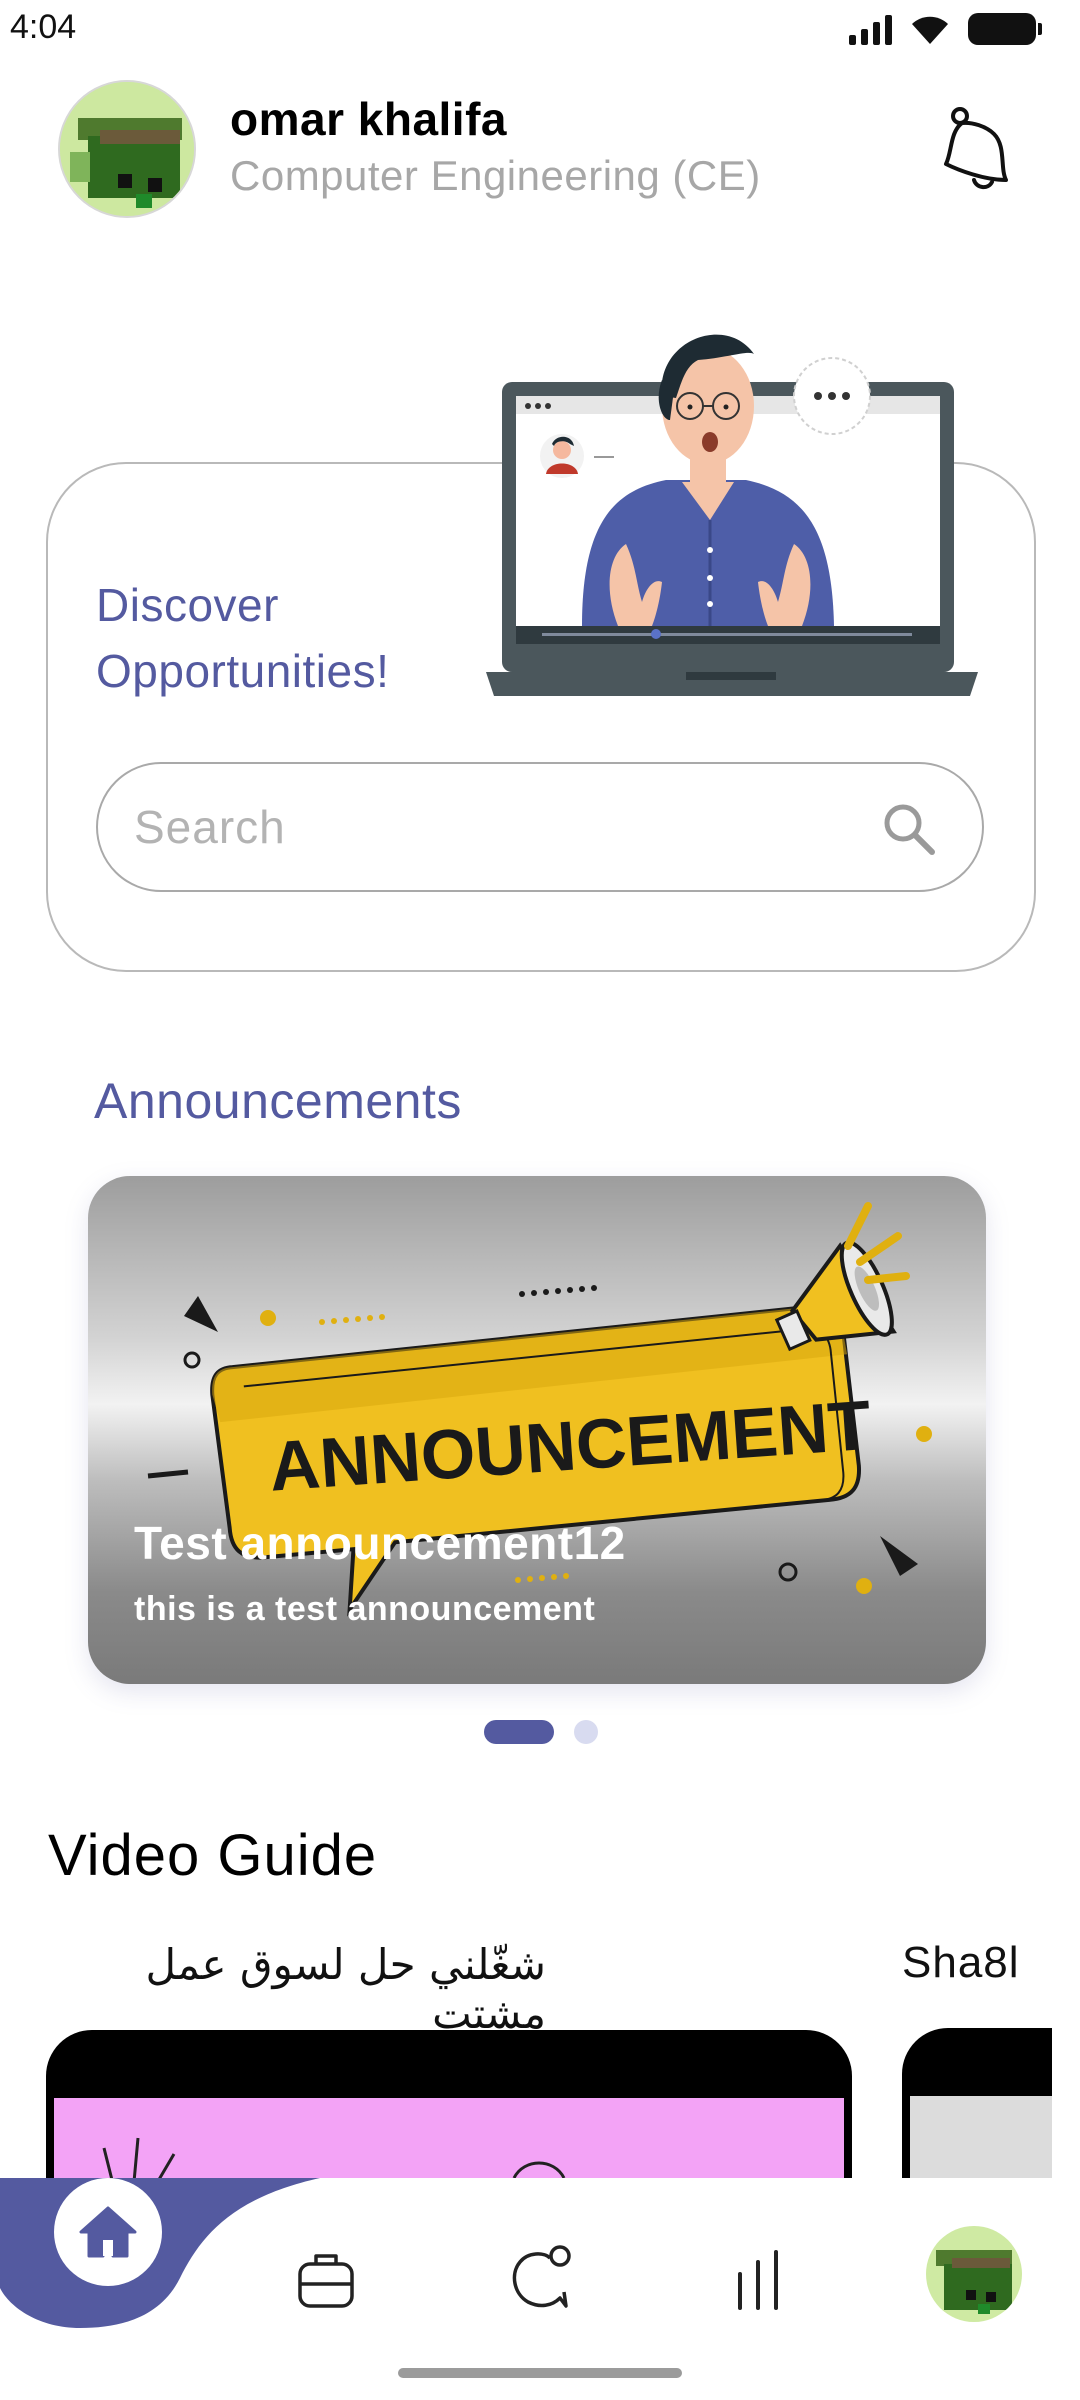 This screenshot has width=1080, height=2400. What do you see at coordinates (909, 829) in the screenshot?
I see `search-icon` at bounding box center [909, 829].